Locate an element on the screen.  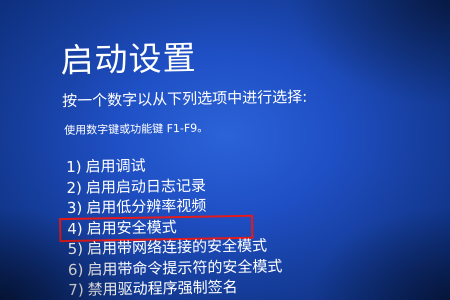
hint-text: 使用数字键或功能键 F1-F9。 is located at coordinates (136, 129).